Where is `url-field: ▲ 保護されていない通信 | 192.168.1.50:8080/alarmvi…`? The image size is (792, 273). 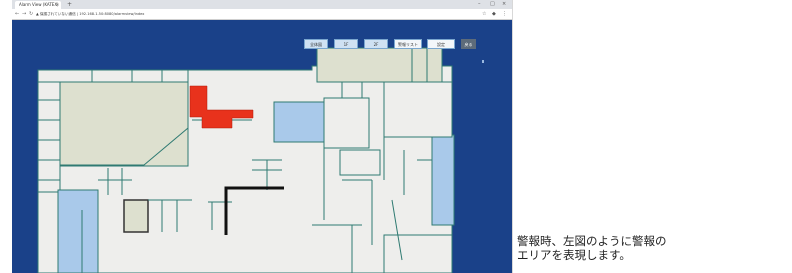
url-field: ▲ 保護されていない通信 | 192.168.1.50:8080/alarmvi… is located at coordinates (111, 14).